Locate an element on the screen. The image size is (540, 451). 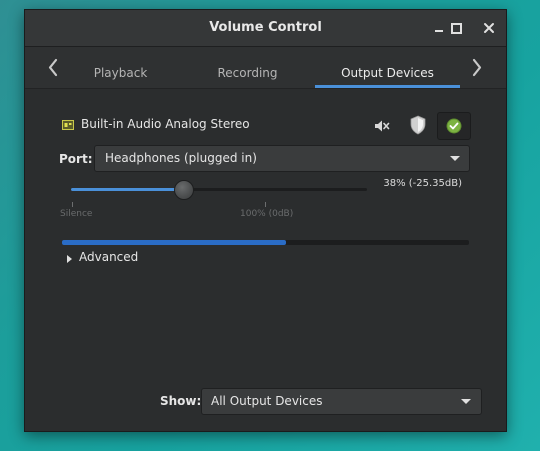
close-icon is located at coordinates (489, 28).